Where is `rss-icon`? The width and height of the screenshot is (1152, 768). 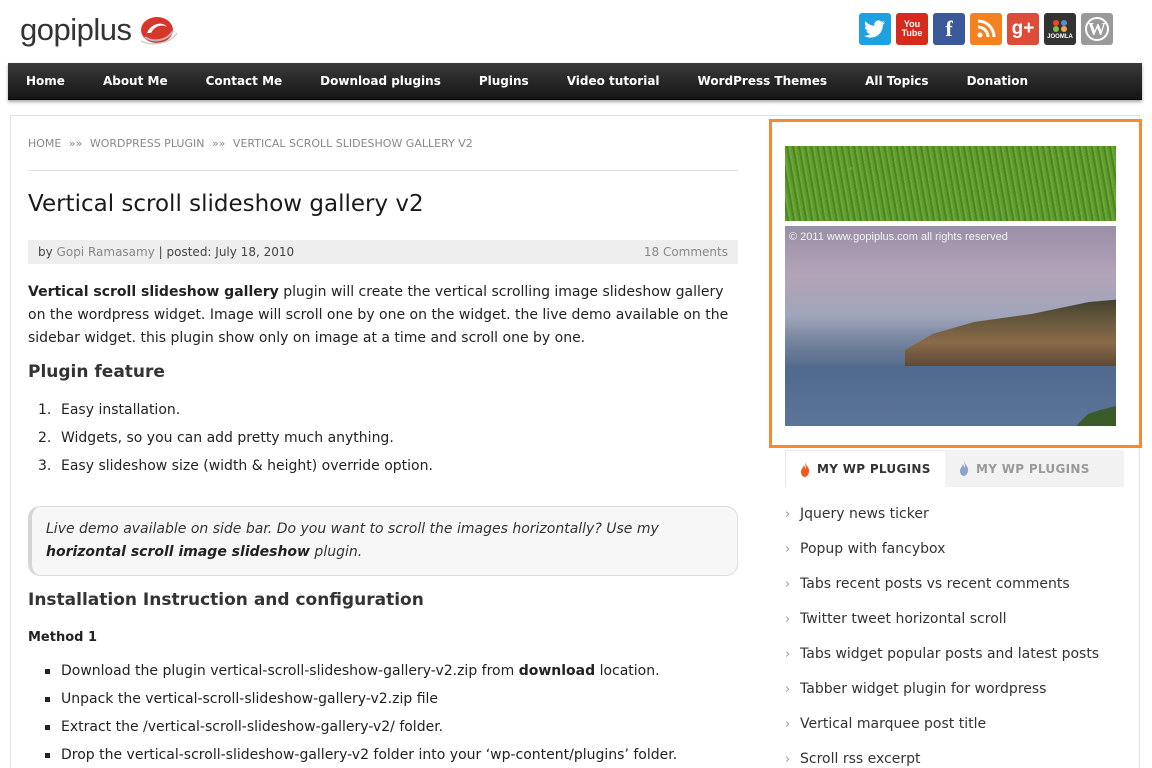
rss-icon is located at coordinates (986, 29).